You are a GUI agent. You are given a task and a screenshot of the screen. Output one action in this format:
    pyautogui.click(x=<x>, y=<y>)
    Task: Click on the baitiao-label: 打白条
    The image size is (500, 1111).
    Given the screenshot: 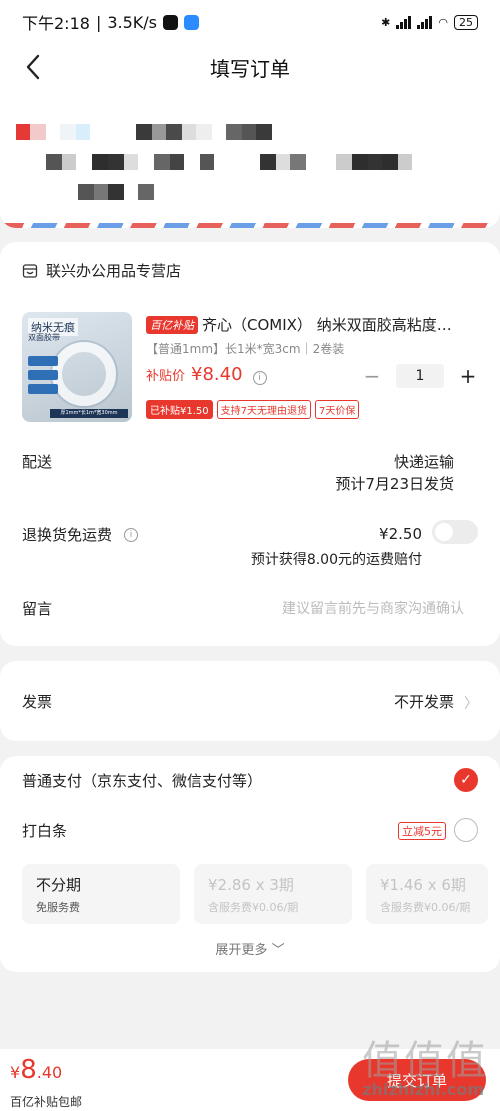 What is the action you would take?
    pyautogui.click(x=44, y=830)
    